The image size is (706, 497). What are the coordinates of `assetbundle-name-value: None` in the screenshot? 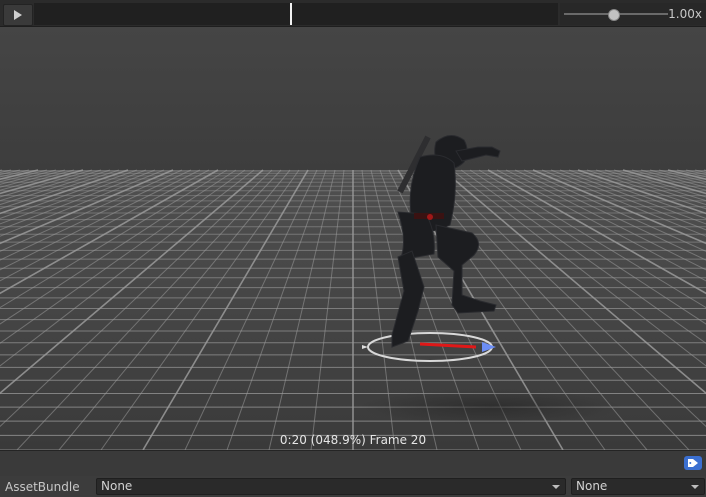 It's located at (117, 486).